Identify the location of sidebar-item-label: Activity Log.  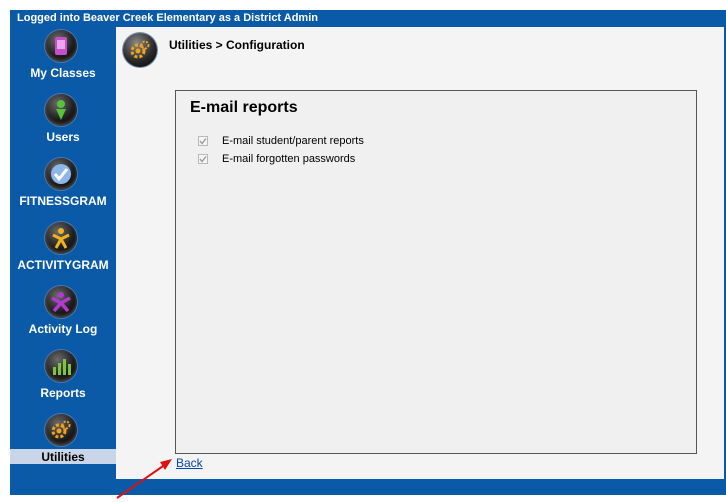
(63, 329).